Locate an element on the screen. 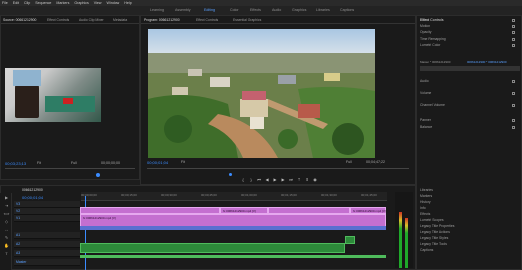 Image resolution: width=522 pixels, height=270 pixels. tab-audio-clip-mixer: Audio Clip Mixer is located at coordinates (91, 20).